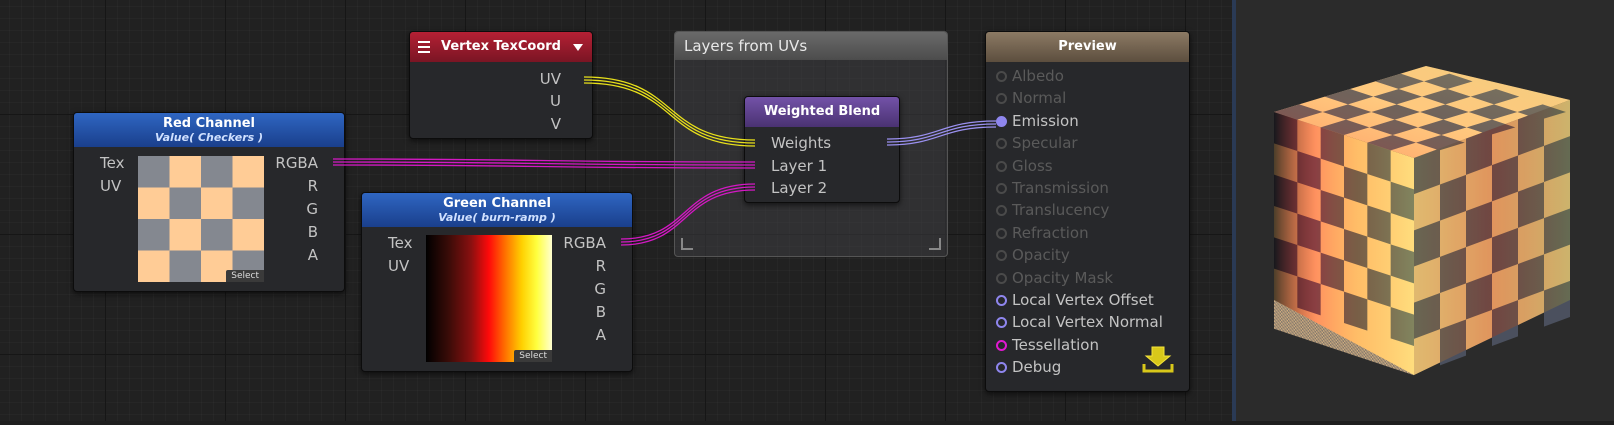 The image size is (1614, 425). Describe the element at coordinates (1001, 368) in the screenshot. I see `port-debug-in` at that location.